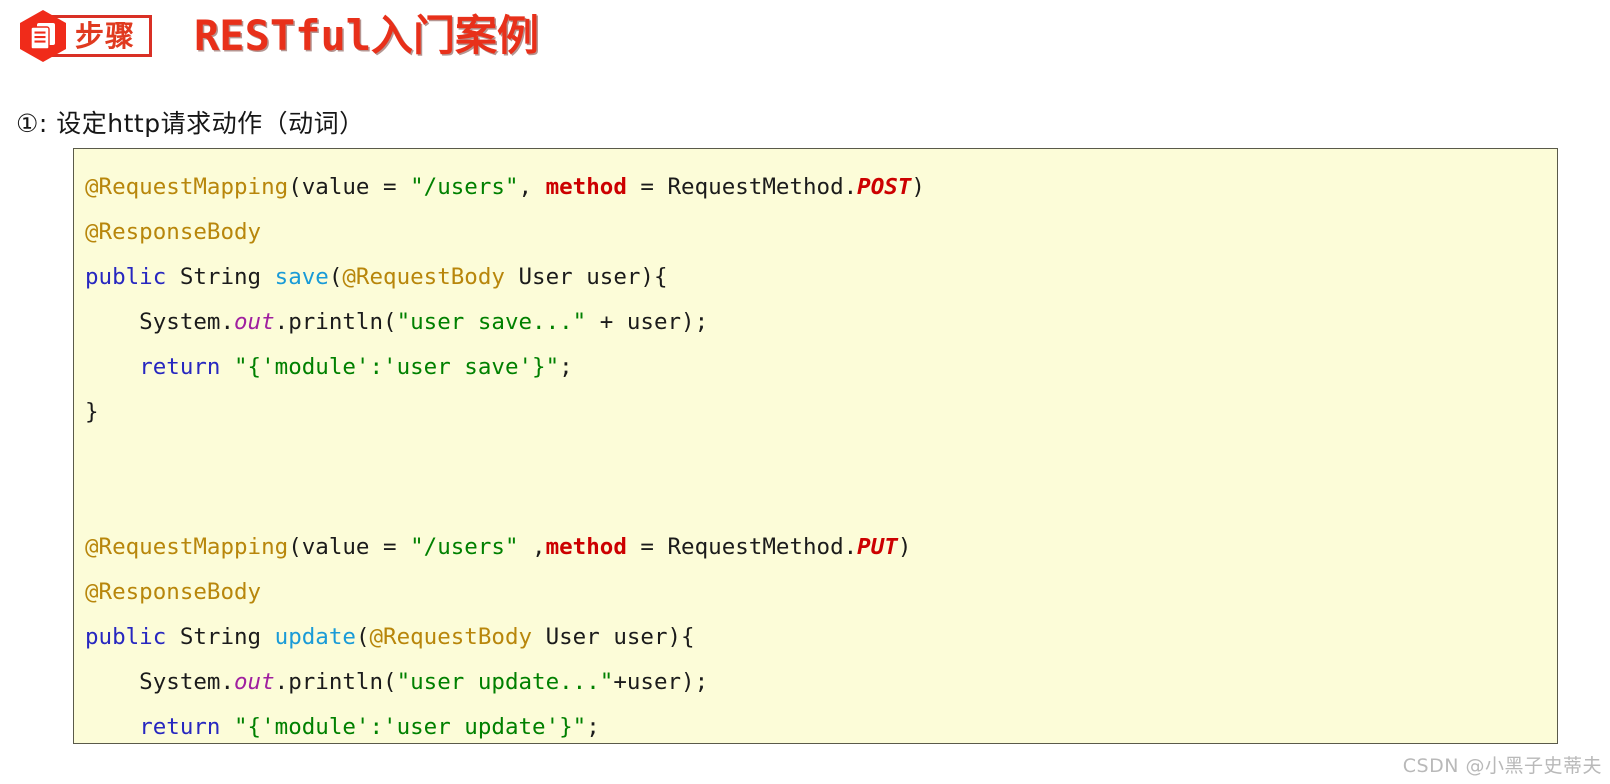 This screenshot has height=784, width=1610. What do you see at coordinates (1502, 766) in the screenshot?
I see `watermark: CSDN @小黑子史蒂夫` at bounding box center [1502, 766].